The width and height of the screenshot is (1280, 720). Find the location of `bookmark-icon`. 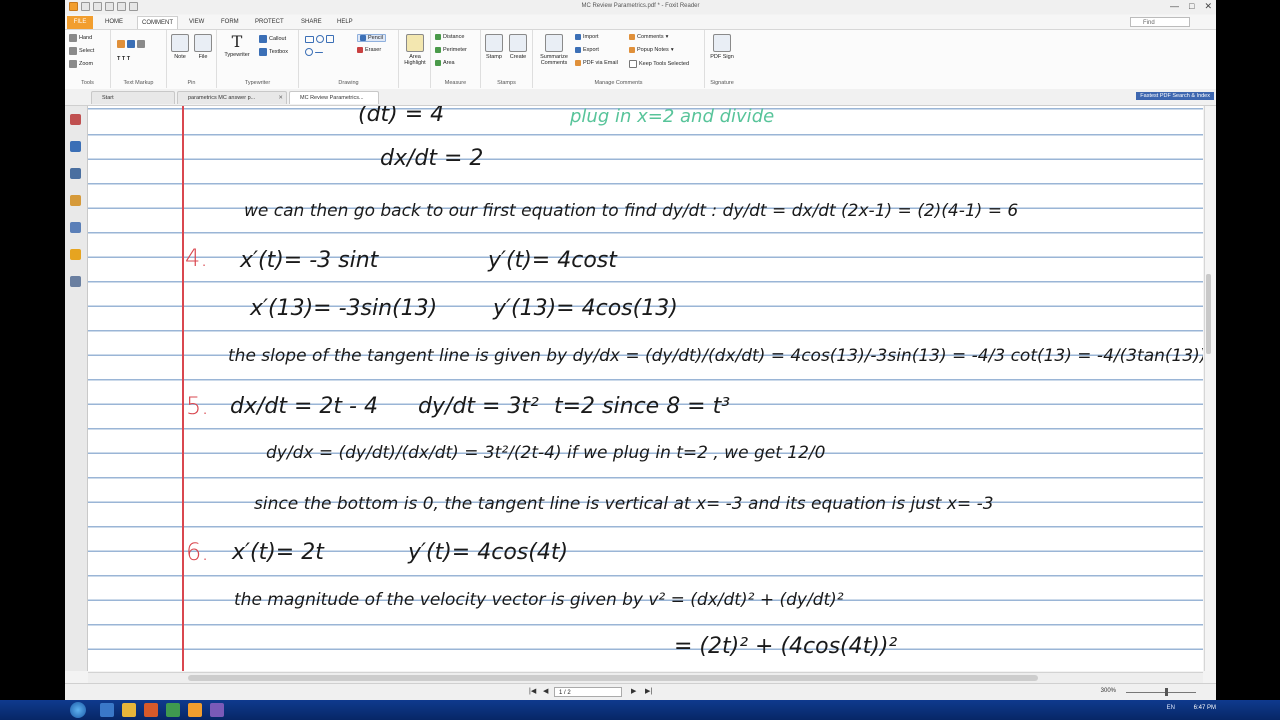

bookmark-icon is located at coordinates (75, 119).